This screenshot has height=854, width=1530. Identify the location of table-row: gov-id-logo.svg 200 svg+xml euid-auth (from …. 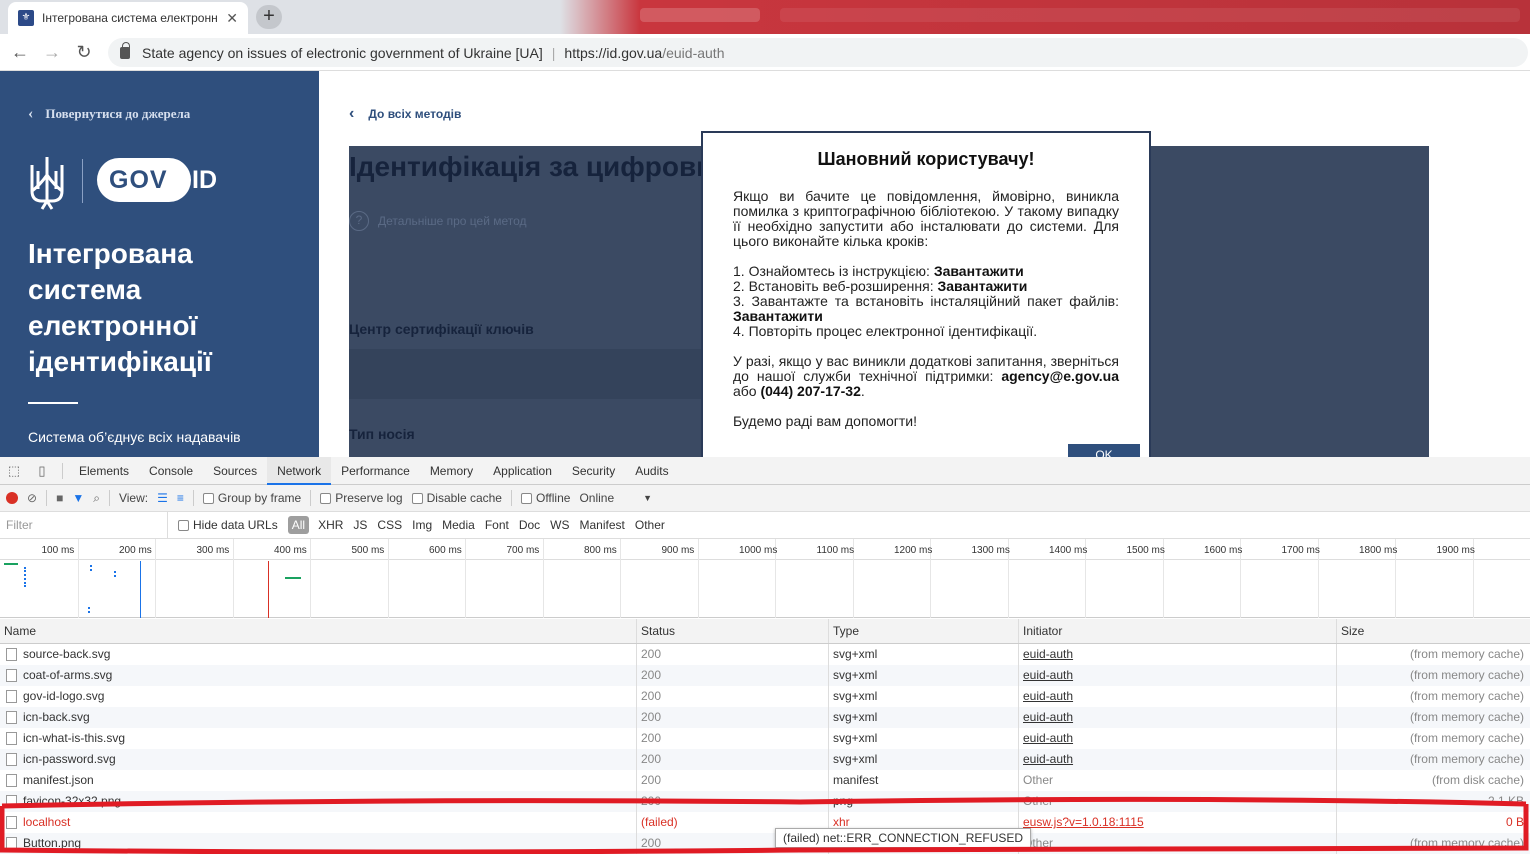
(765, 696).